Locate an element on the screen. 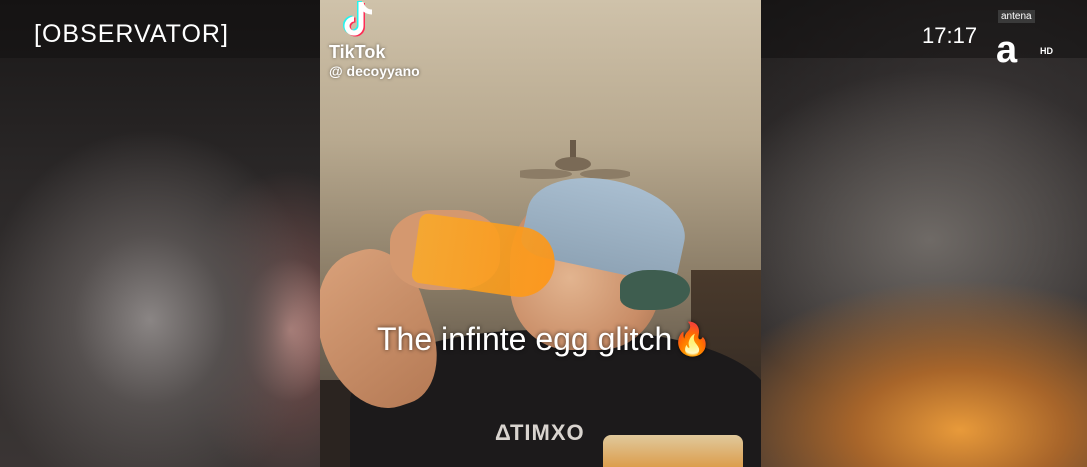  caption-text: The infinte egg glitch is located at coordinates (525, 339).